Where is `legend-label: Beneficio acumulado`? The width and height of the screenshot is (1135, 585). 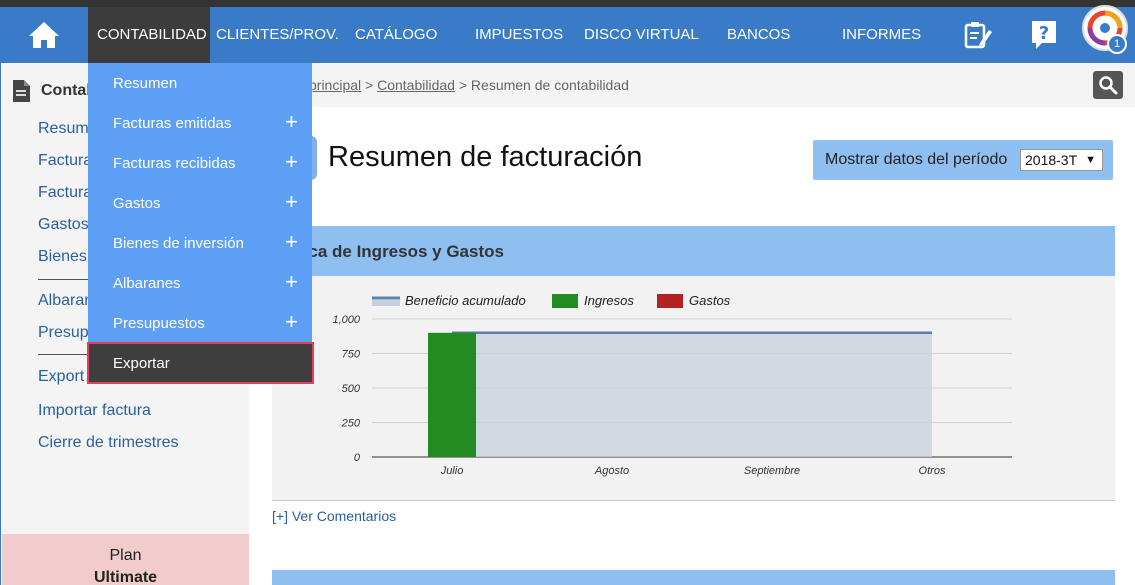 legend-label: Beneficio acumulado is located at coordinates (465, 300).